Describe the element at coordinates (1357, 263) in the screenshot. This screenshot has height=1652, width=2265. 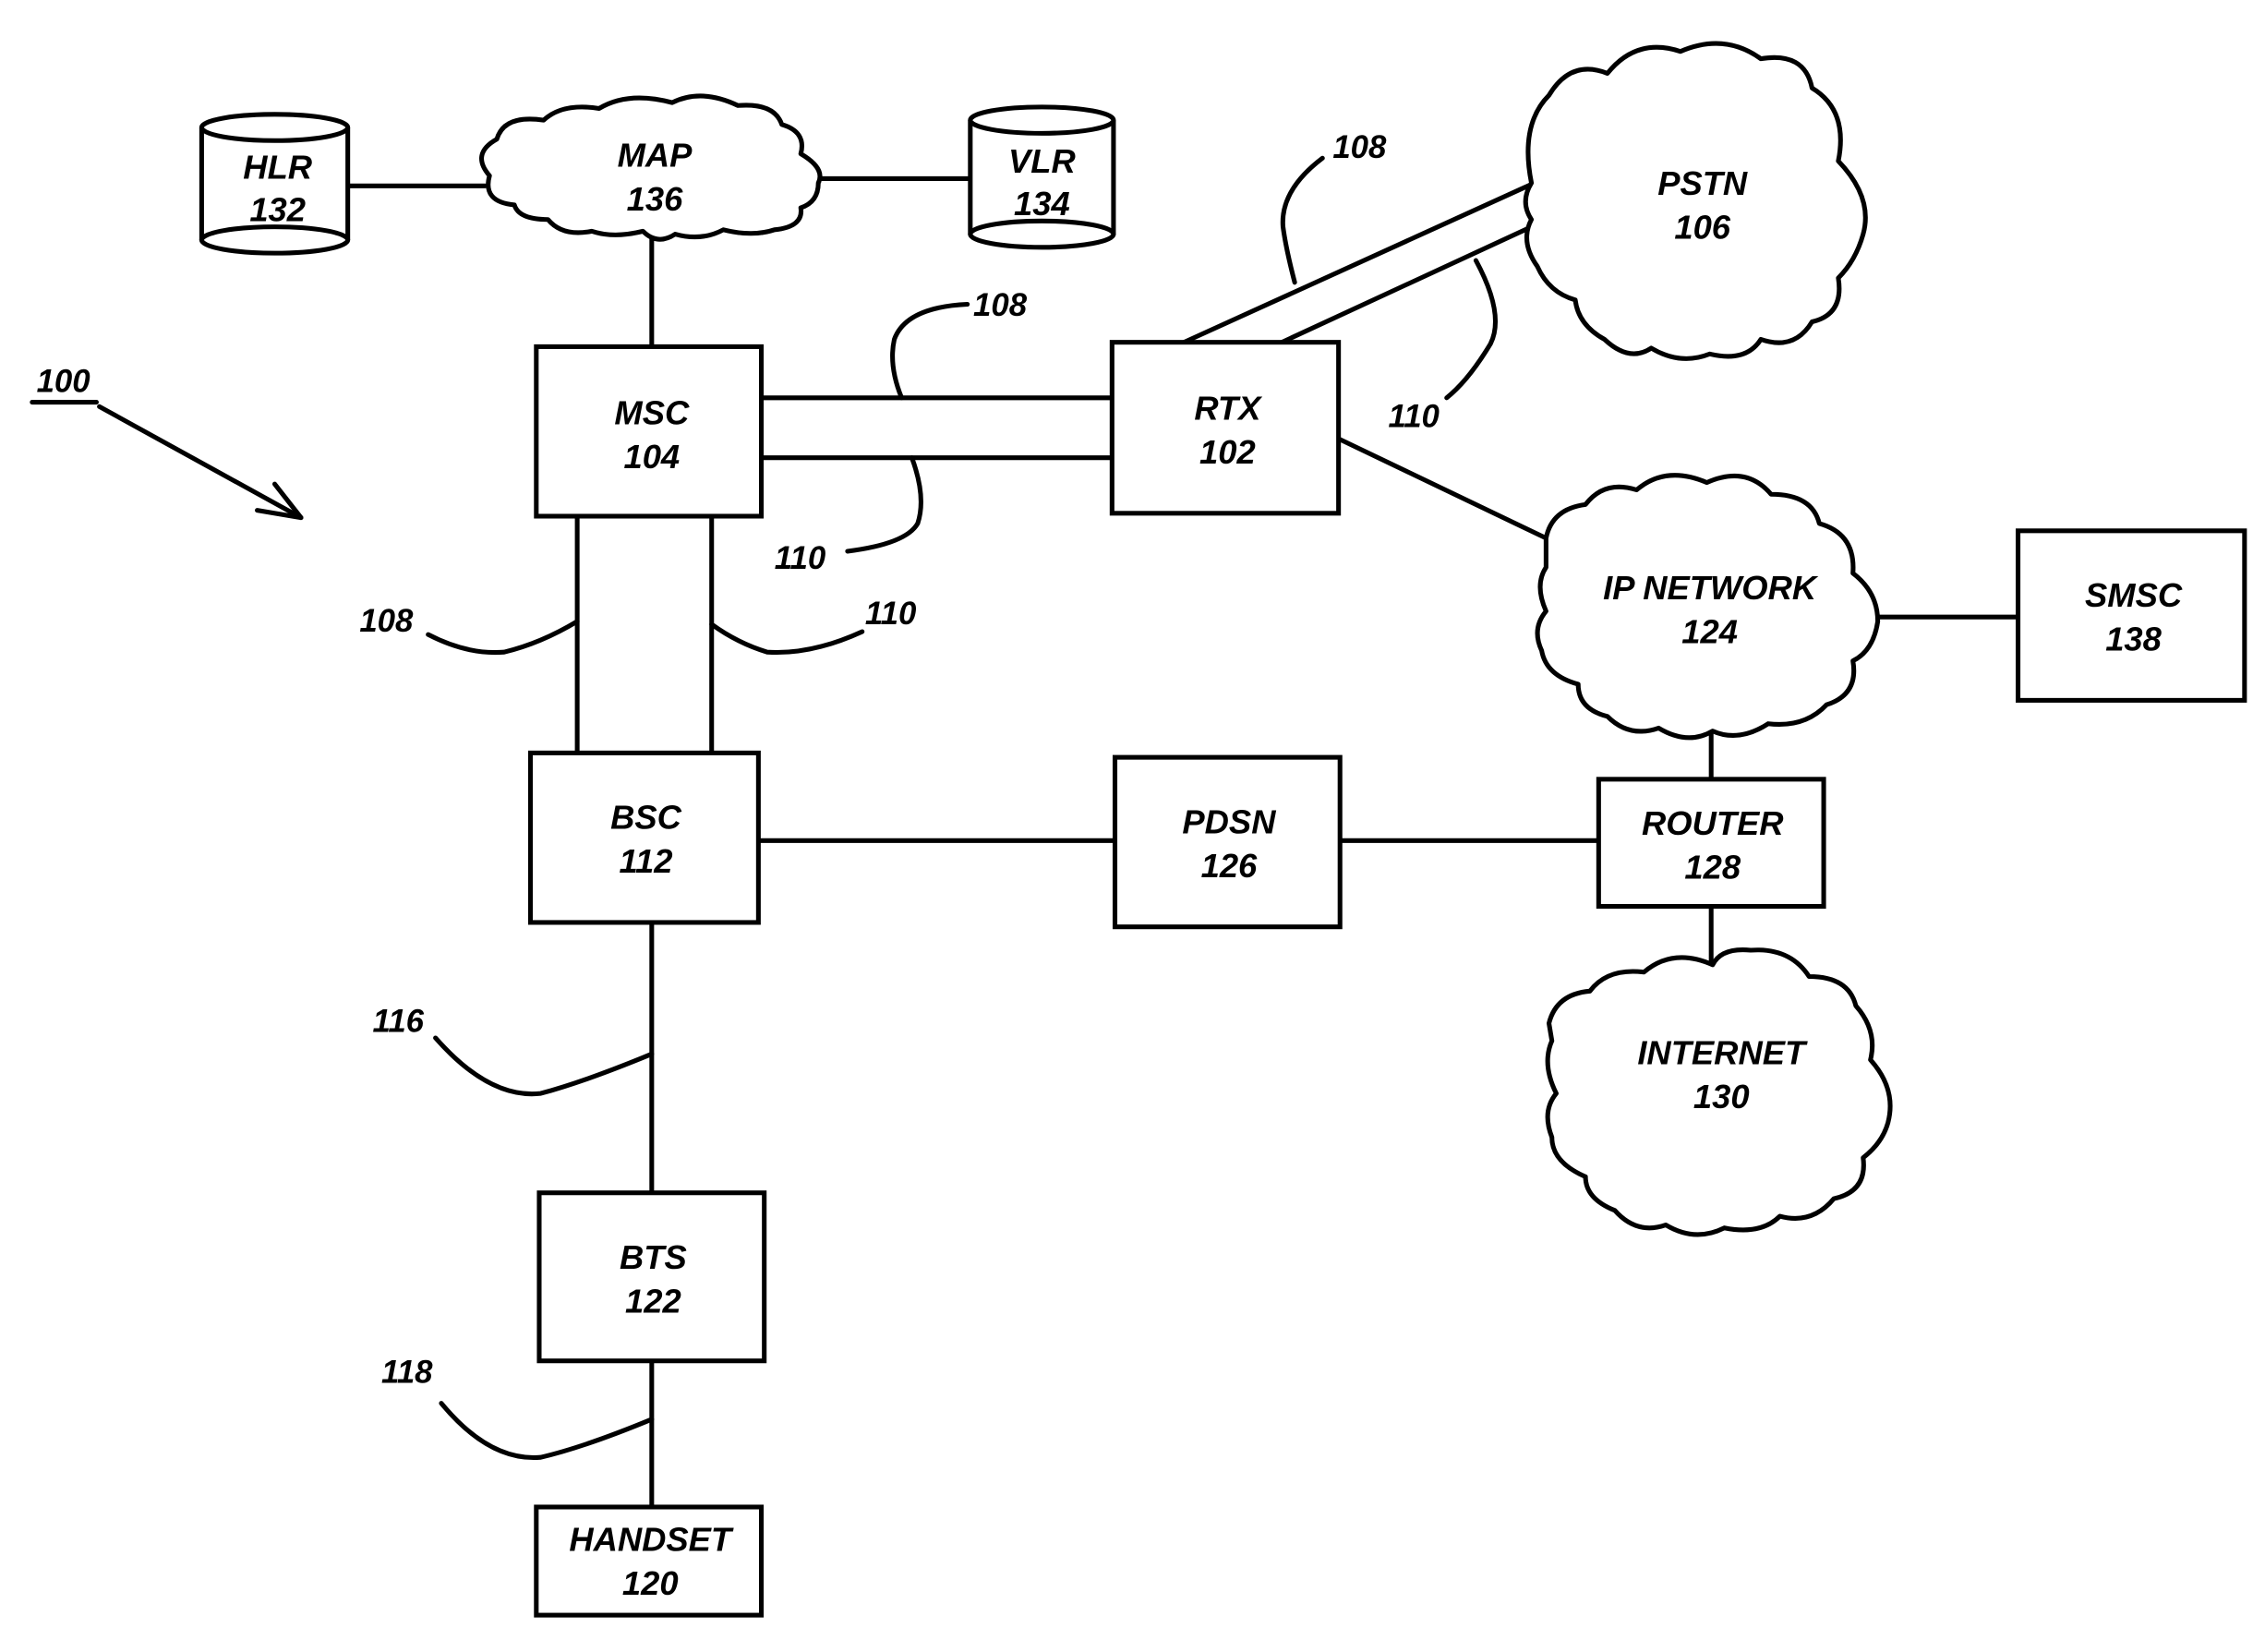
I see `link-rtx-pstn-a` at that location.